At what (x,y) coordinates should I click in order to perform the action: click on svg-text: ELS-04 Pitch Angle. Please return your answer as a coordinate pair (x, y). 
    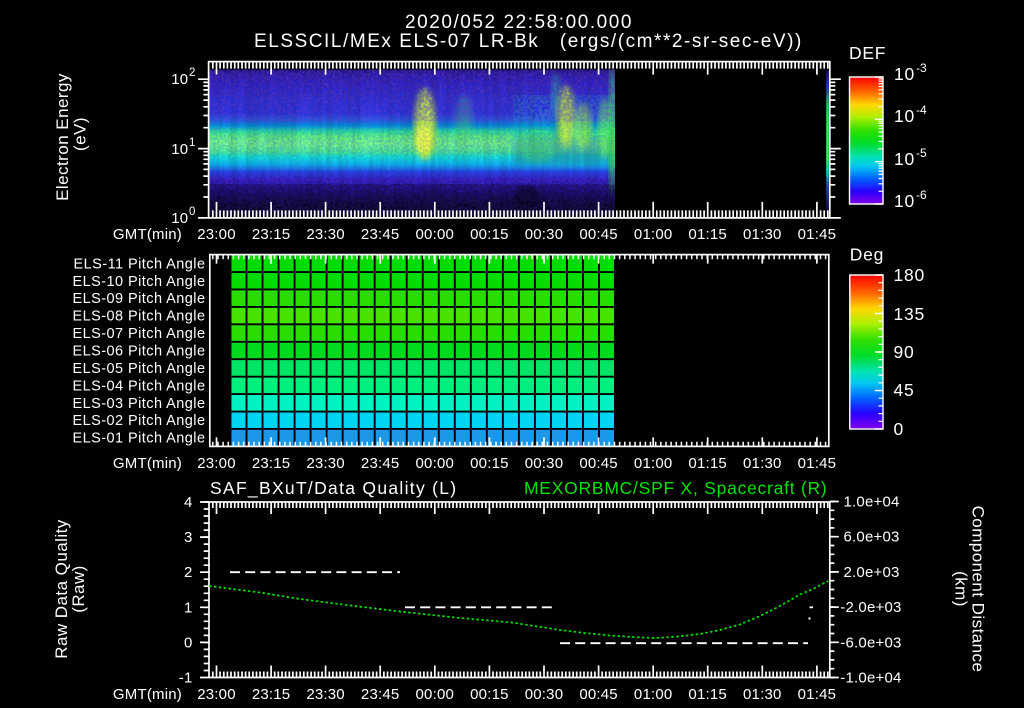
    Looking at the image, I should click on (138, 386).